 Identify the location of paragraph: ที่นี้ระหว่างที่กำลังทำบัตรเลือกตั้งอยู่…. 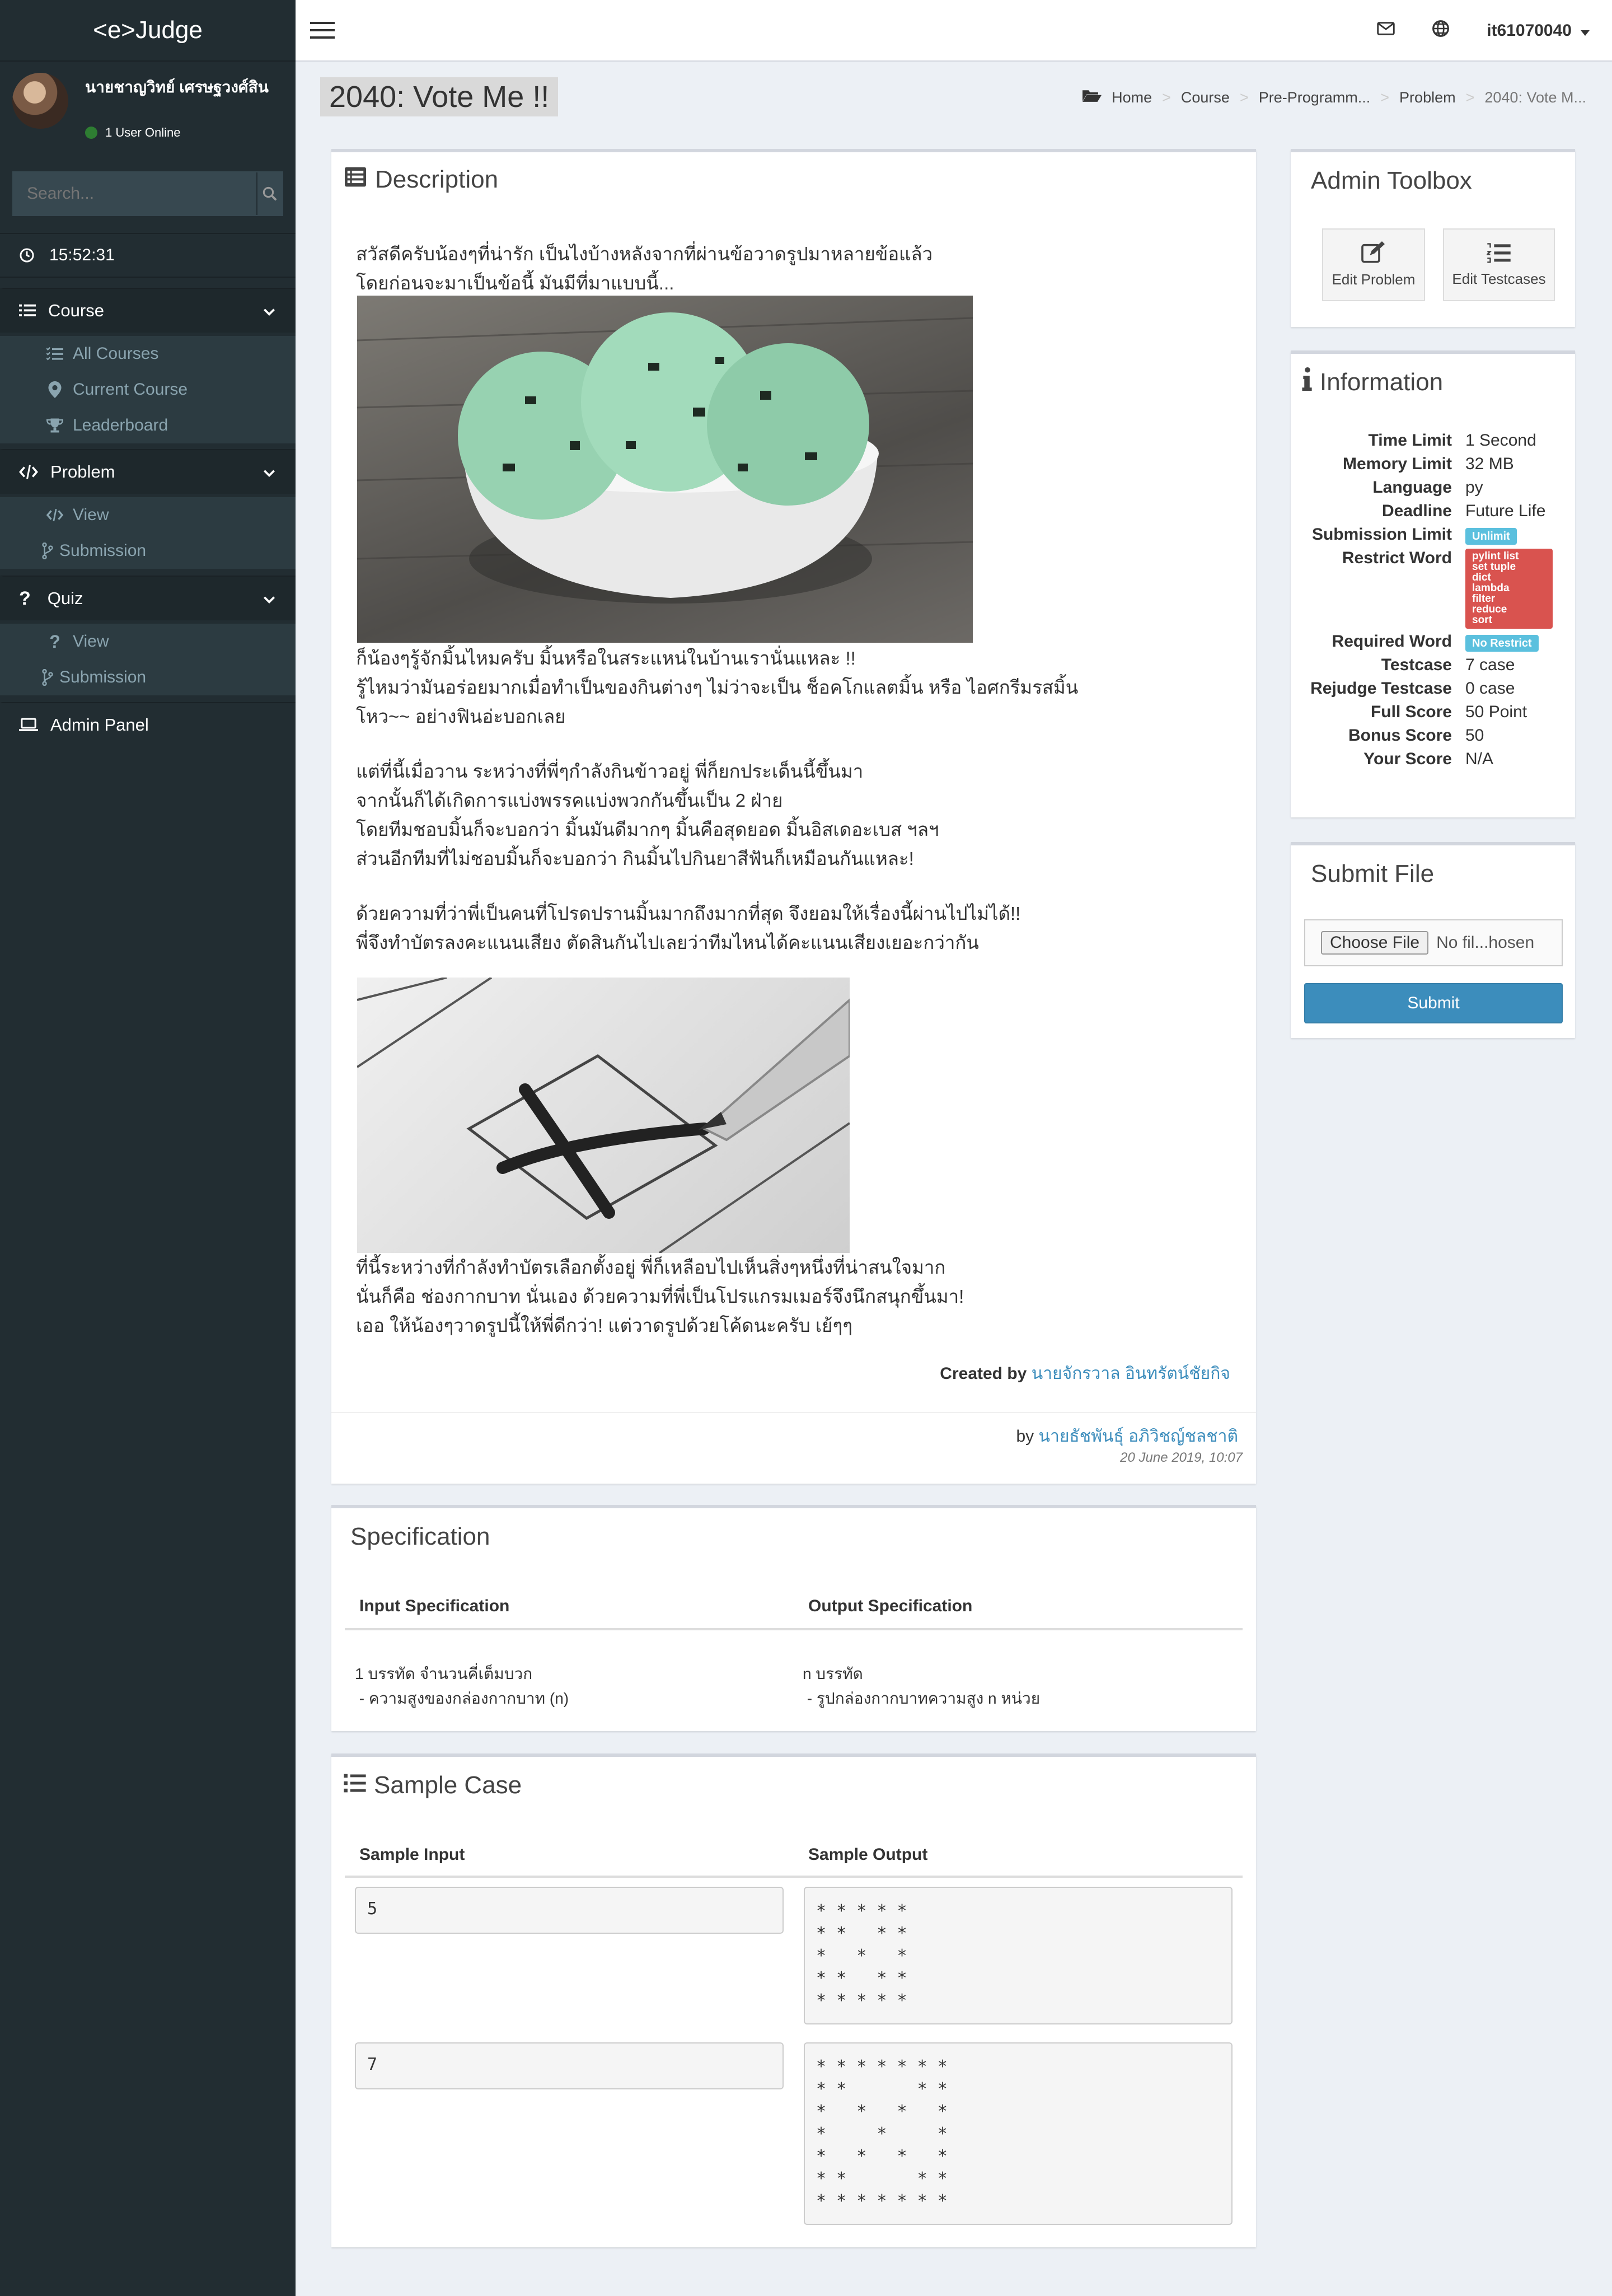
(660, 1296).